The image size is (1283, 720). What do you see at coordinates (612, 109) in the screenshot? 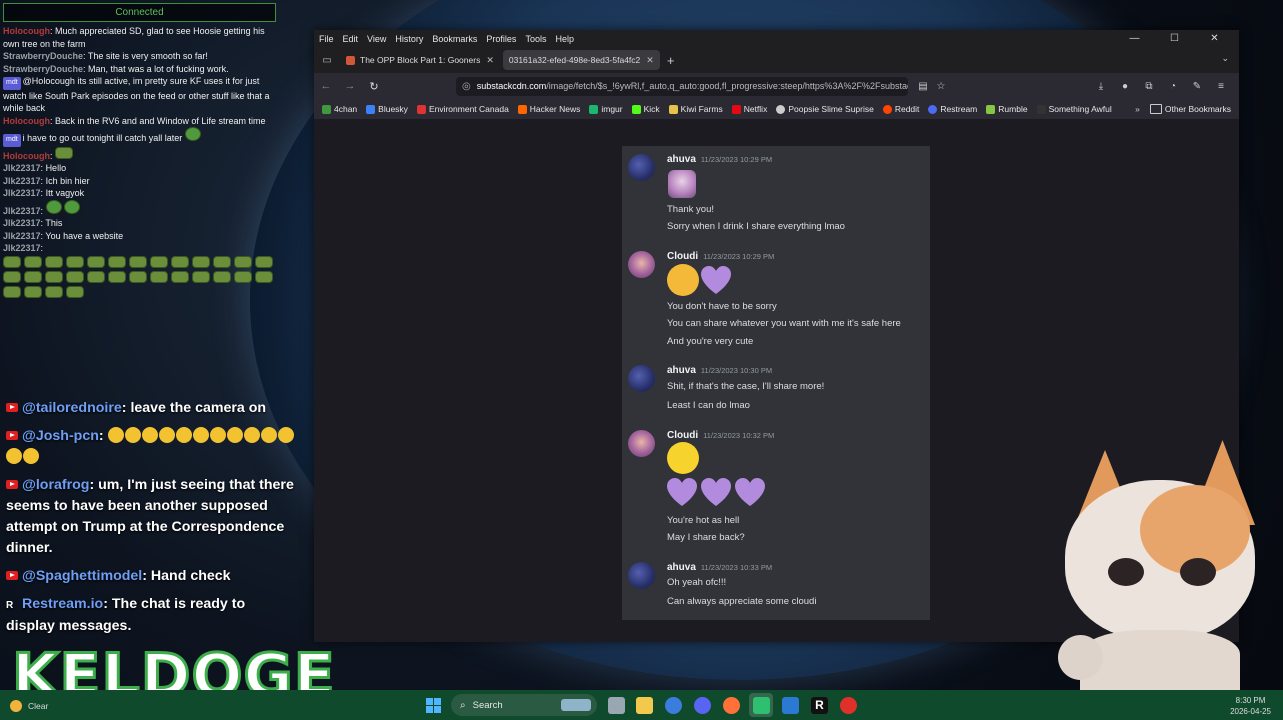
I see `bookmark-label: imgur` at bounding box center [612, 109].